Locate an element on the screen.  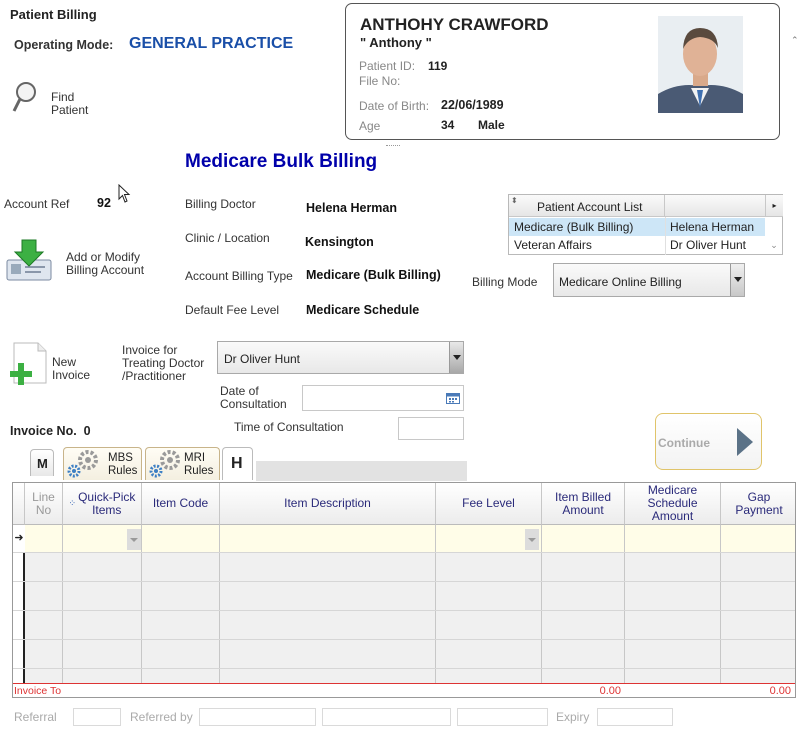
column-medicare-schedule-line3: Amount is located at coordinates (672, 516).